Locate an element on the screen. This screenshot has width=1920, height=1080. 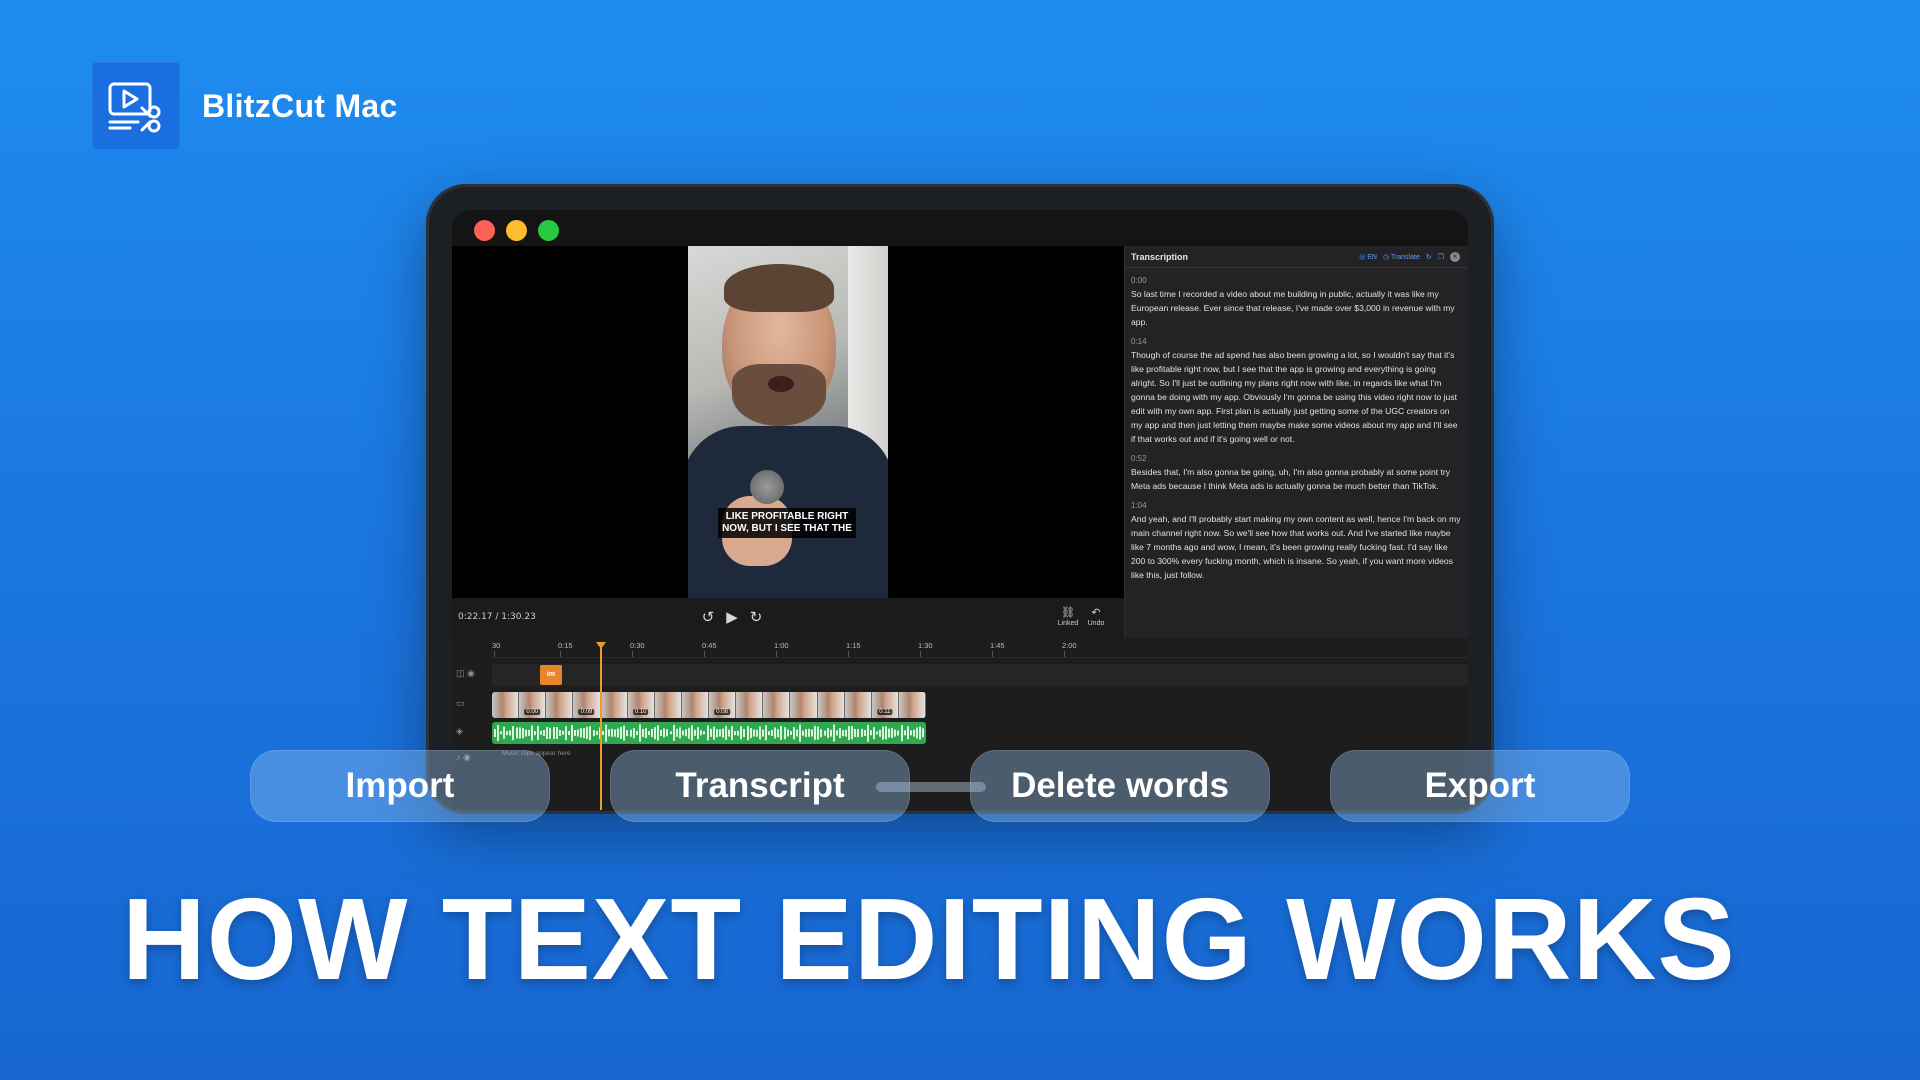
workflow-steps: Import Transcript Delete words Export is located at coordinates (960, 786).